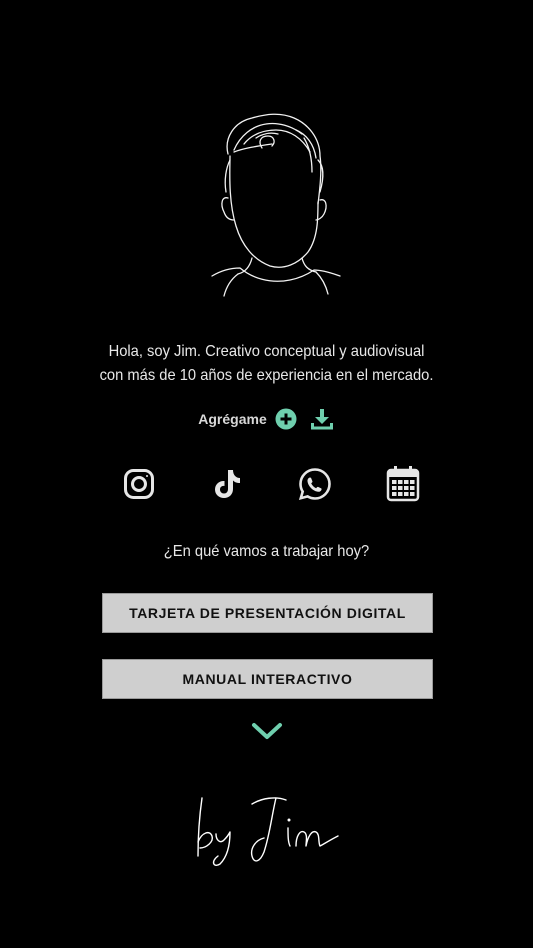 The width and height of the screenshot is (533, 948). What do you see at coordinates (322, 419) in the screenshot?
I see `download-icon` at bounding box center [322, 419].